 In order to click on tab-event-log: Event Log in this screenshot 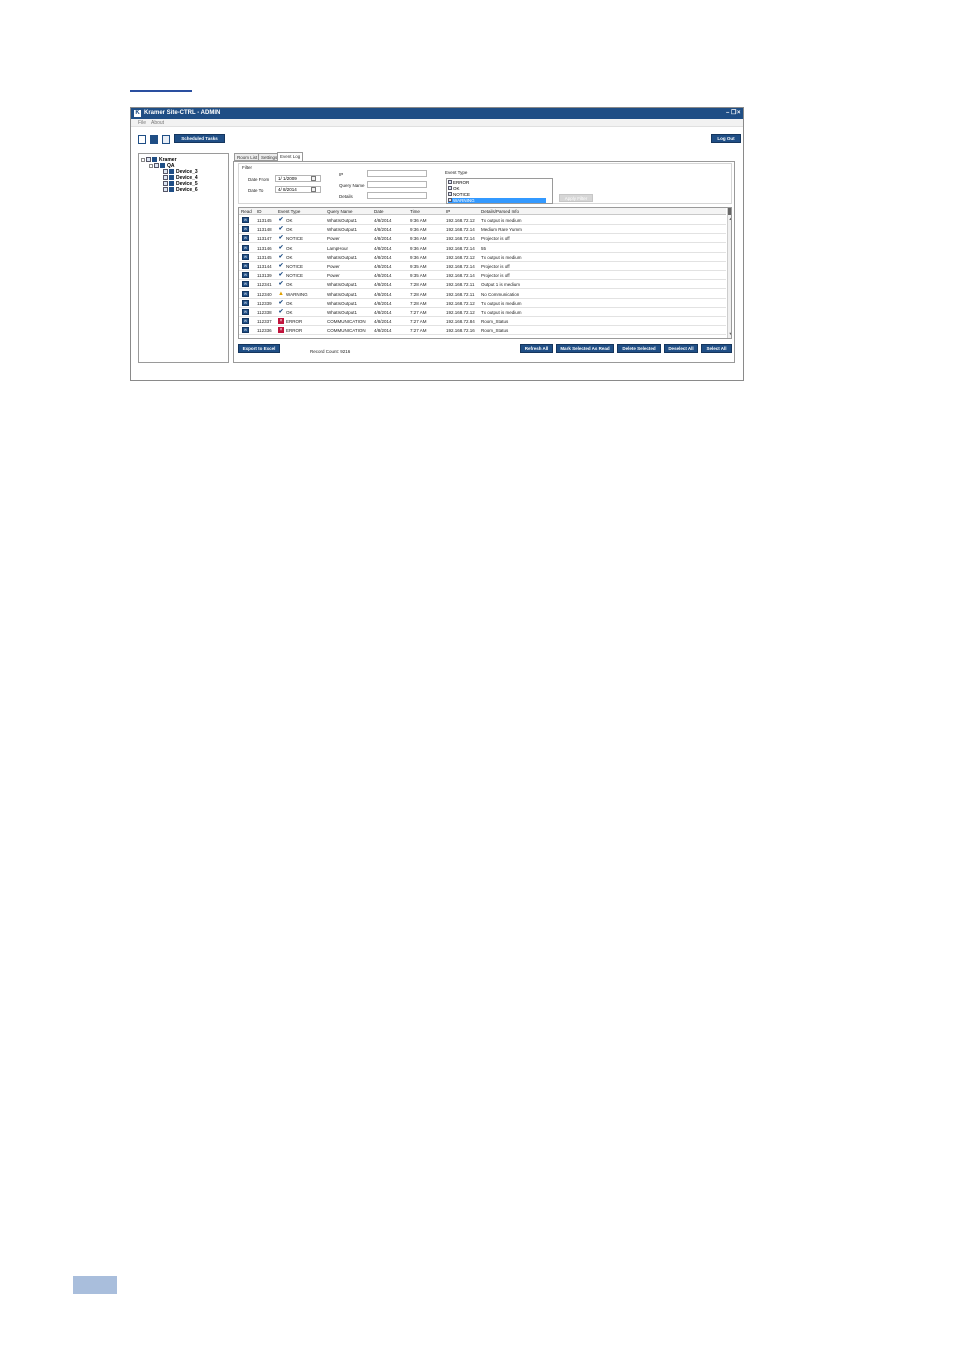, I will do `click(290, 156)`.